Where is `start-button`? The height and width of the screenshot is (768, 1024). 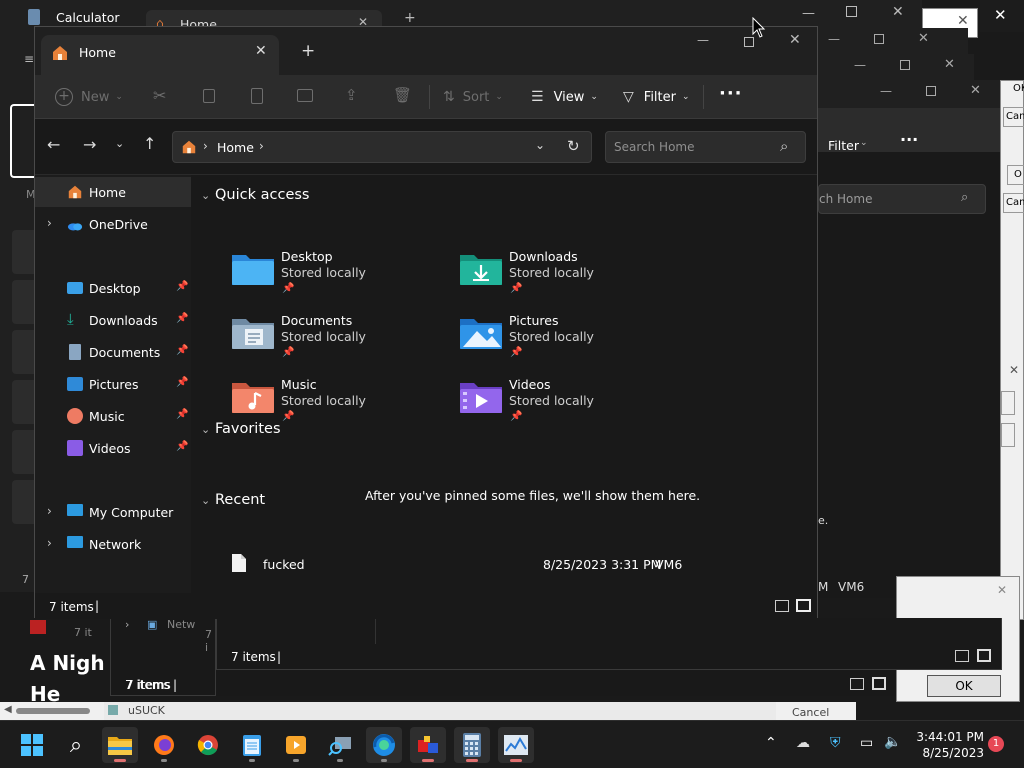
start-button is located at coordinates (32, 745).